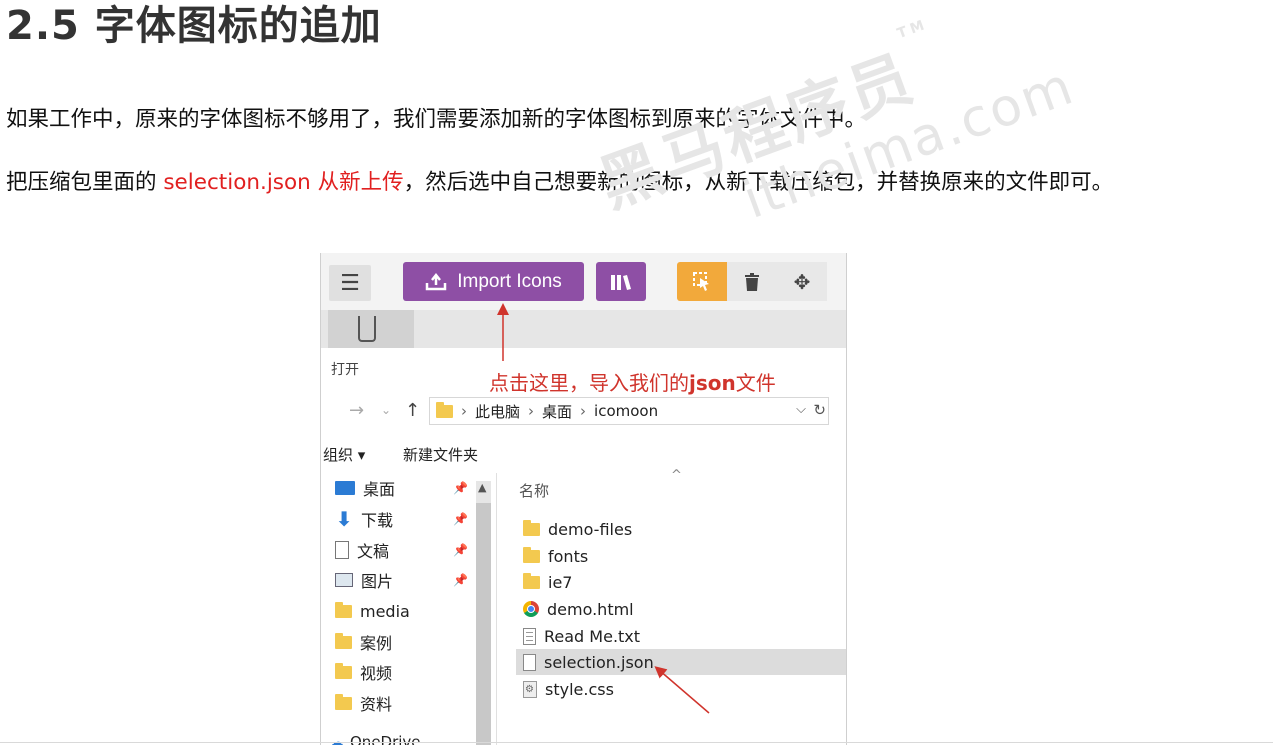 The image size is (1273, 745). What do you see at coordinates (377, 581) in the screenshot?
I see `nav-item-label: 图片` at bounding box center [377, 581].